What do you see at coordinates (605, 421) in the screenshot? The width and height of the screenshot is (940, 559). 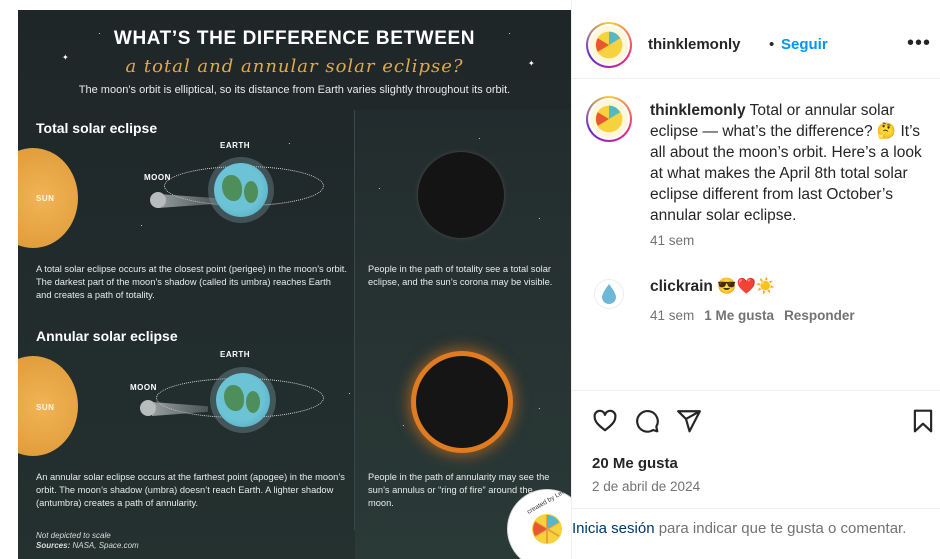 I see `heart-icon` at bounding box center [605, 421].